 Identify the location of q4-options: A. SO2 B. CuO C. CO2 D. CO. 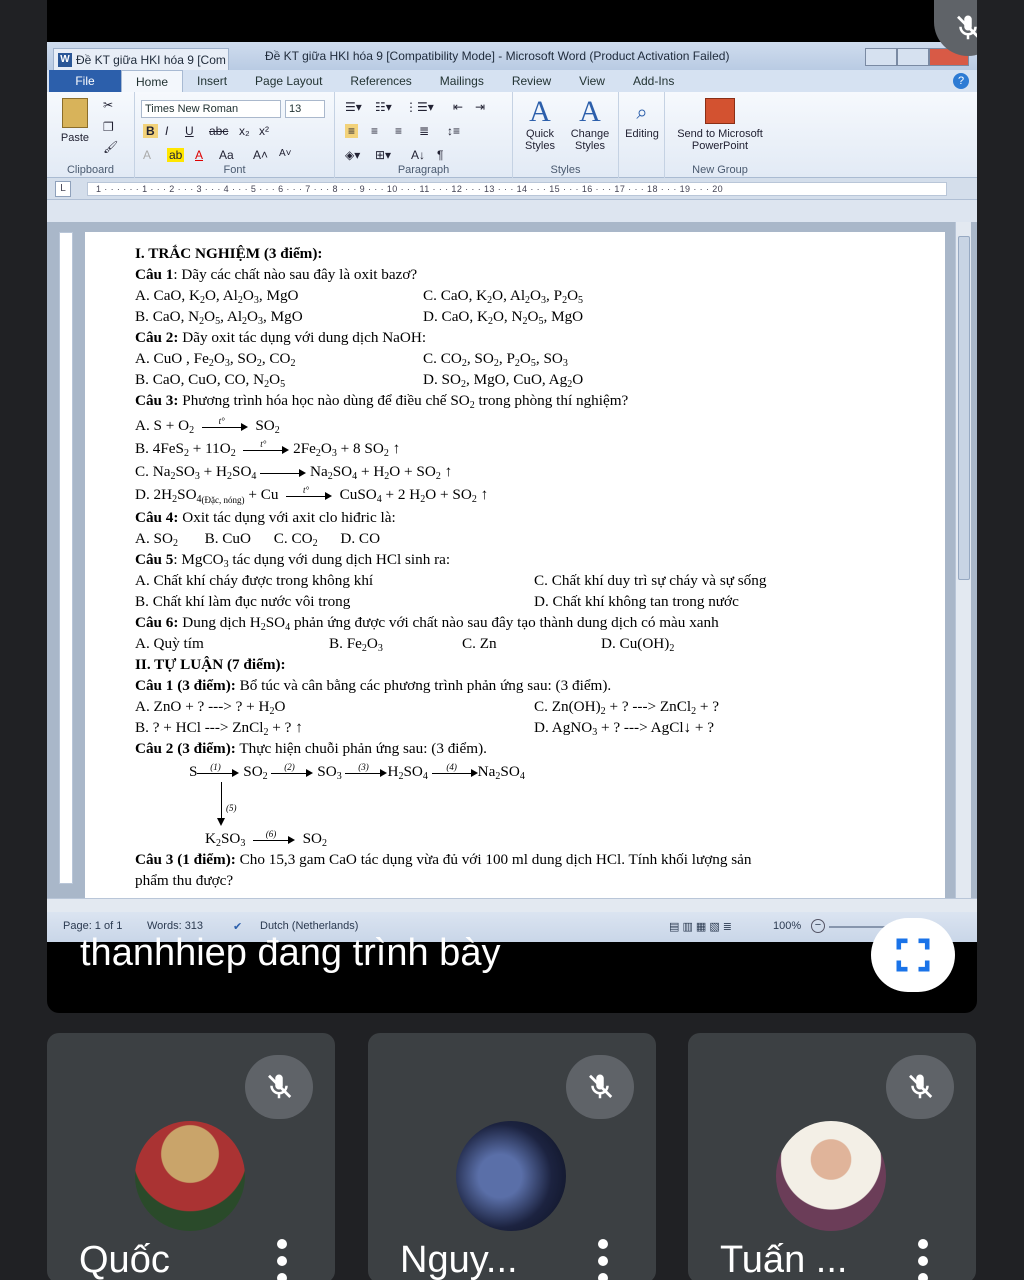
(258, 539).